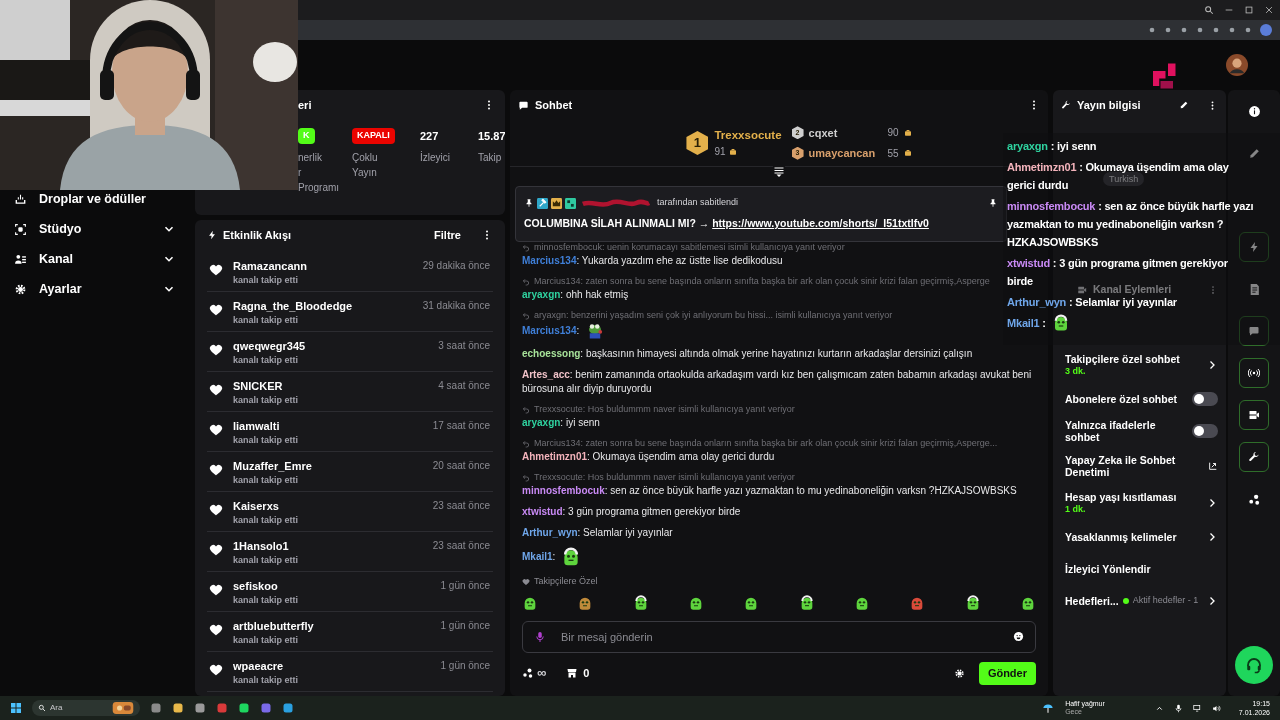 This screenshot has width=1280, height=720. What do you see at coordinates (1118, 167) in the screenshot?
I see `overlay-chat-line: Ahmetimzn01 : Okumaya üşendim ama olay` at bounding box center [1118, 167].